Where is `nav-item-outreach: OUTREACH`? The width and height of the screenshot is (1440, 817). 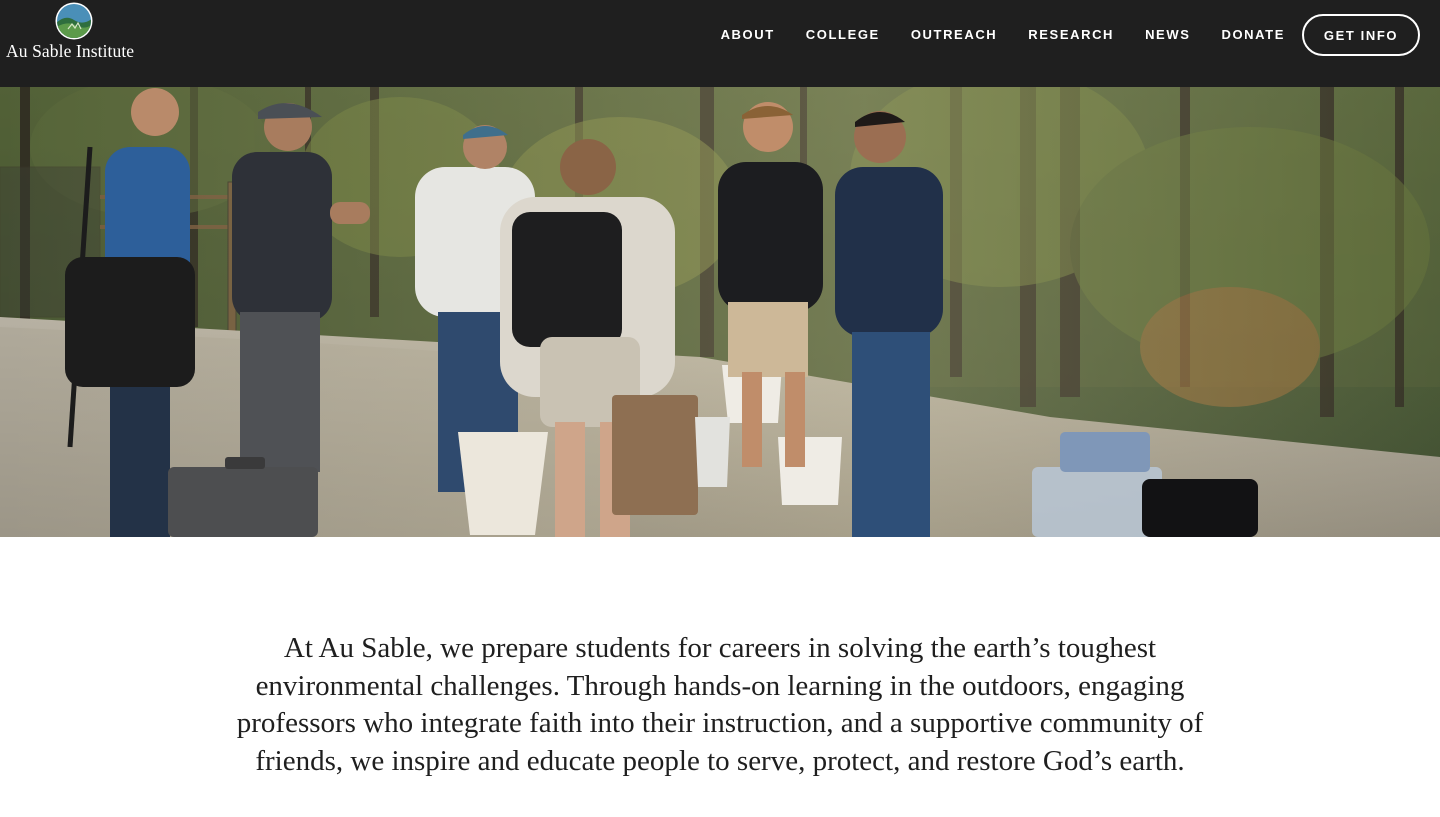
nav-item-outreach: OUTREACH is located at coordinates (954, 35).